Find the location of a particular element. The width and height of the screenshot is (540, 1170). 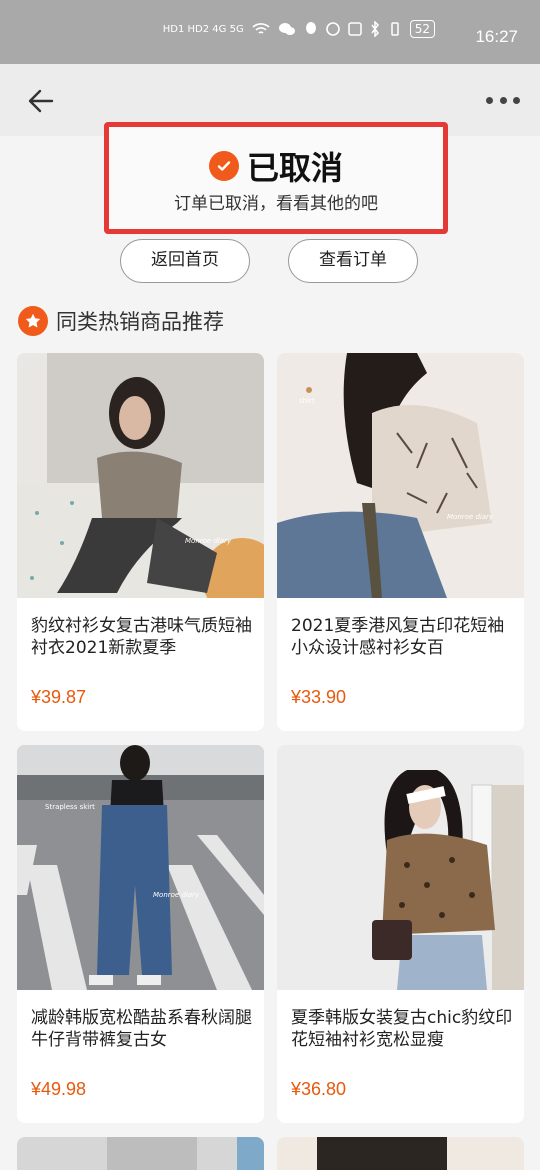

status-subtitle: 订单已取消，看看其他的吧 is located at coordinates (276, 204).